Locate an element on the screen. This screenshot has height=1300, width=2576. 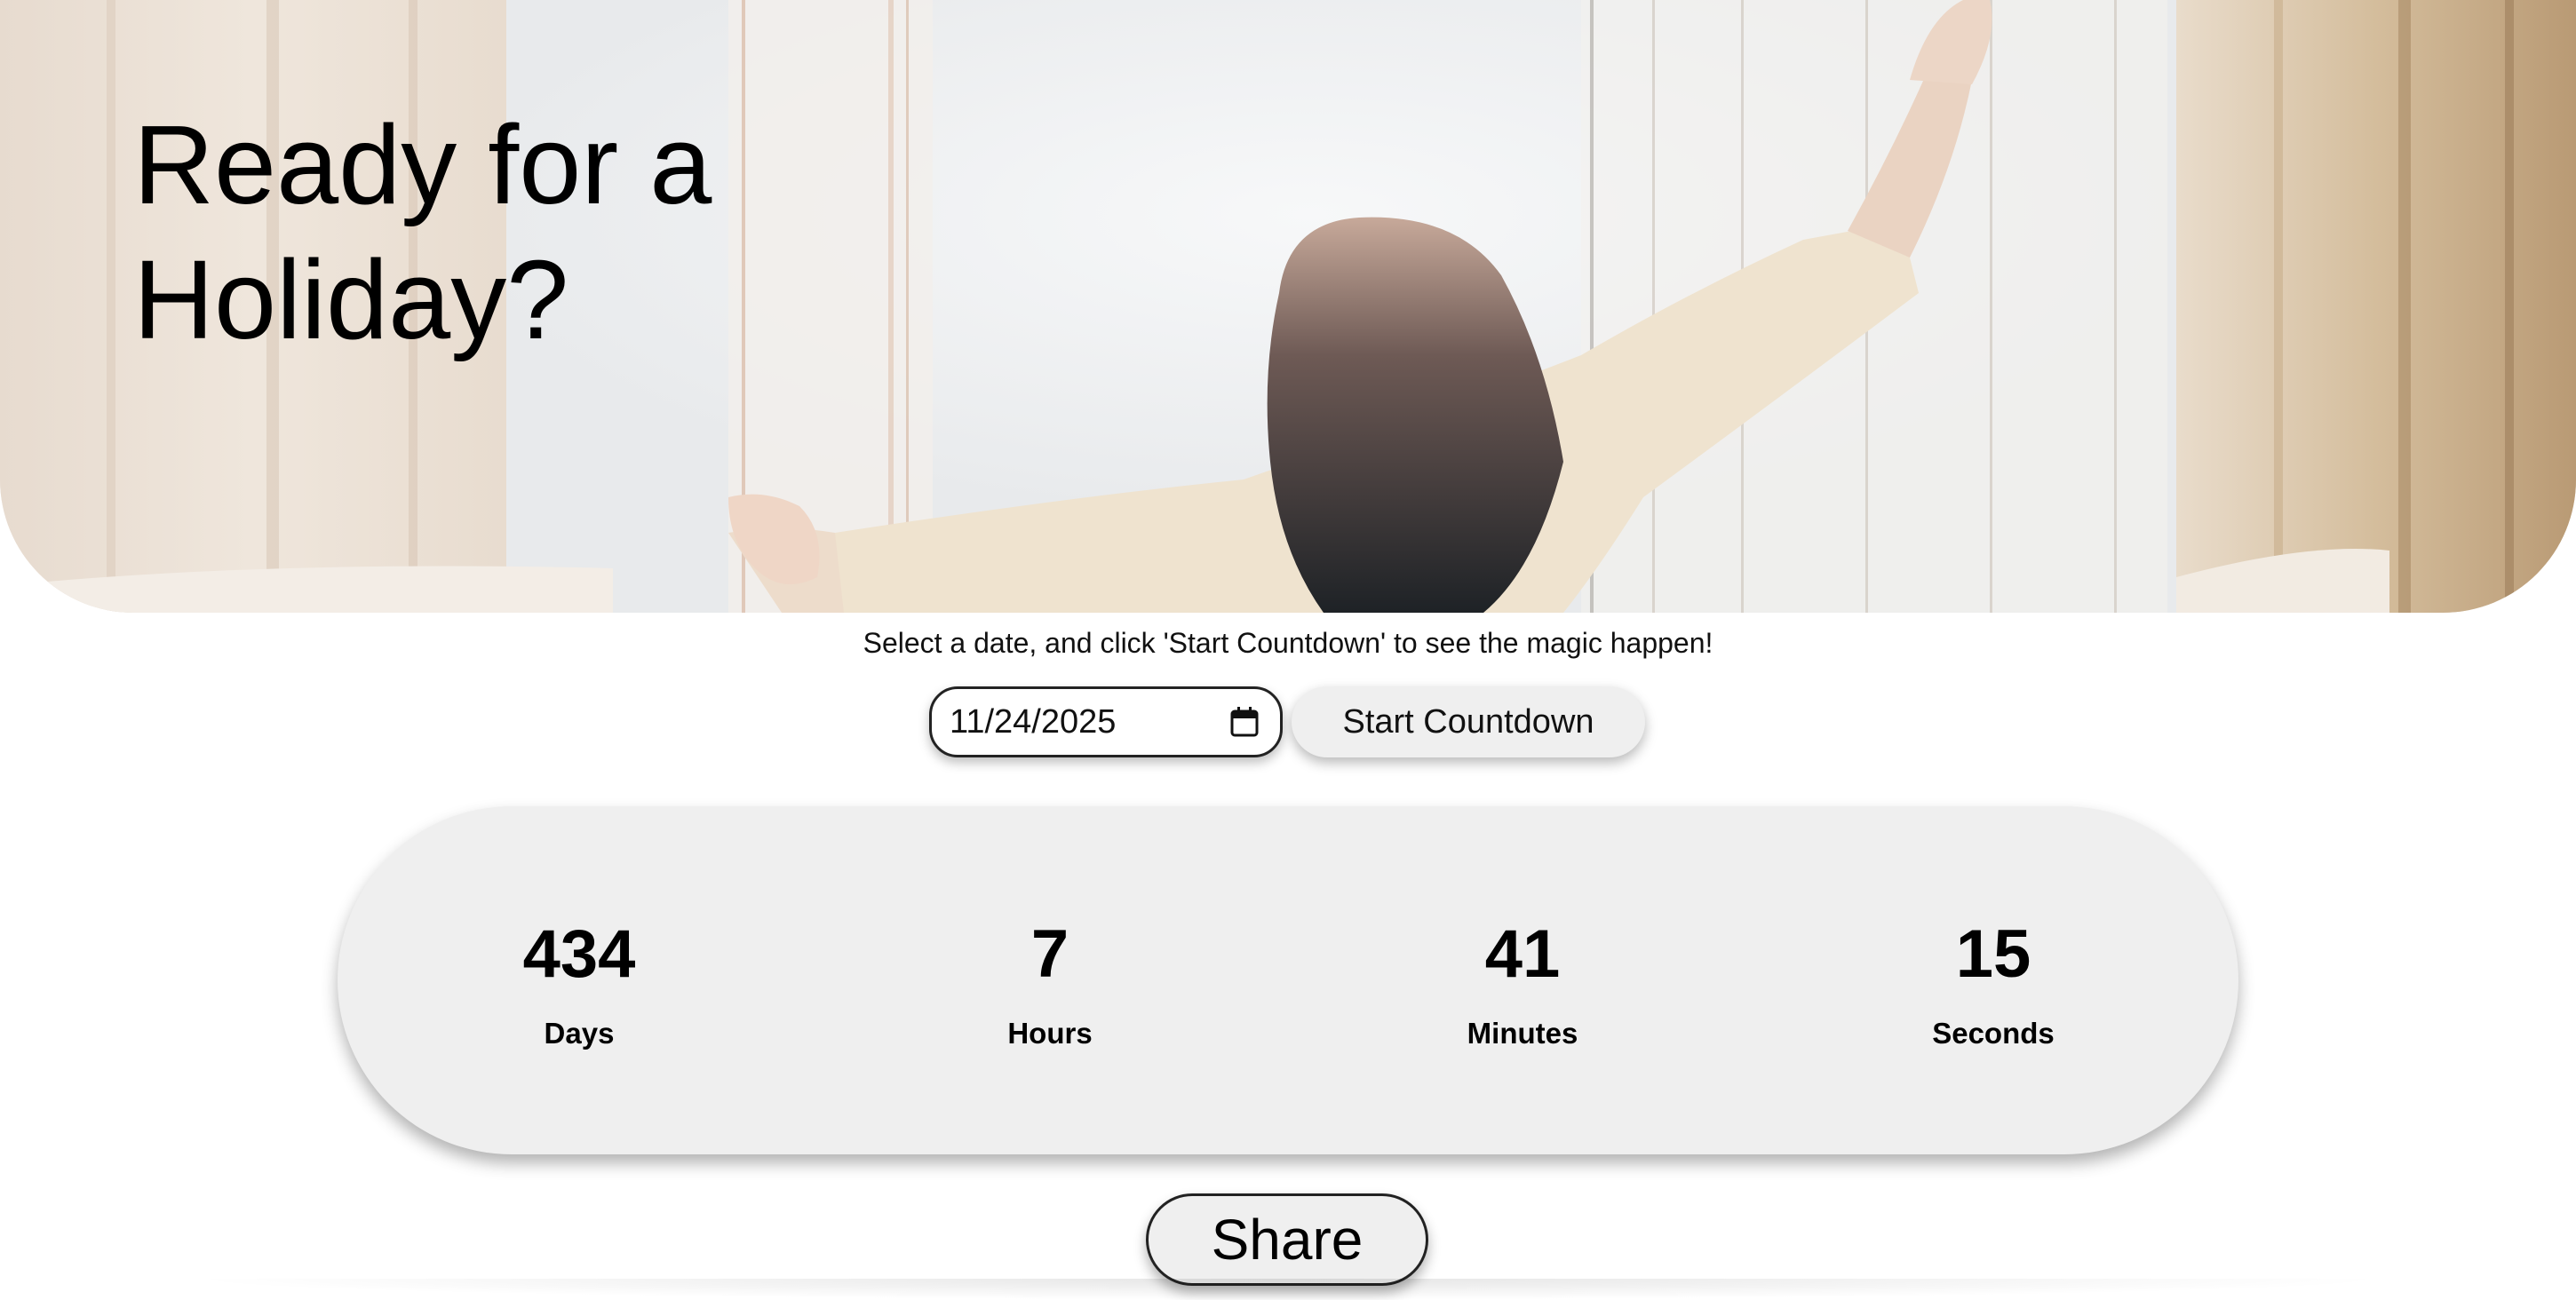
days-value: 434 is located at coordinates (579, 954).